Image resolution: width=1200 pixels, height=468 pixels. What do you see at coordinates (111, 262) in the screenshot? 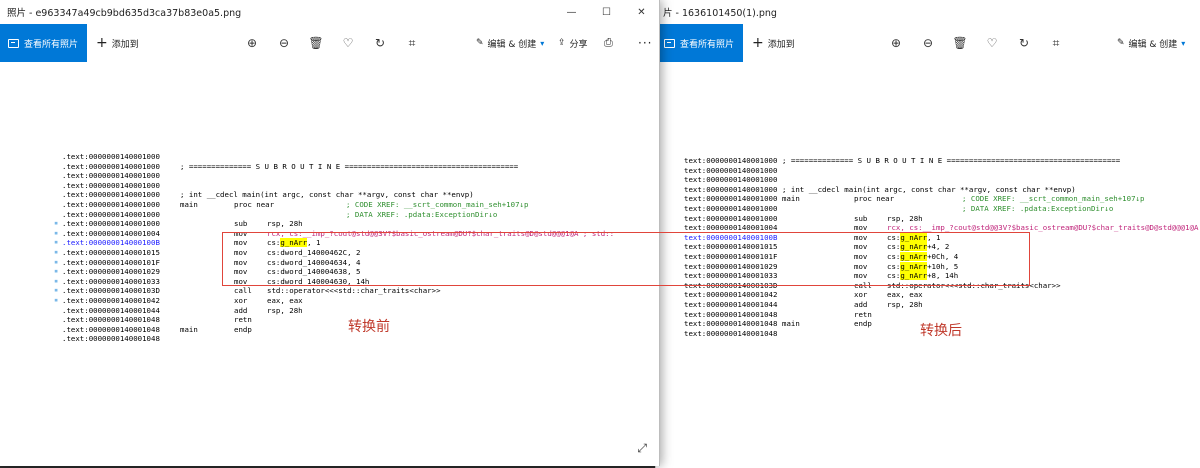
I see `code-addr: .text:000000014000101F` at bounding box center [111, 262].